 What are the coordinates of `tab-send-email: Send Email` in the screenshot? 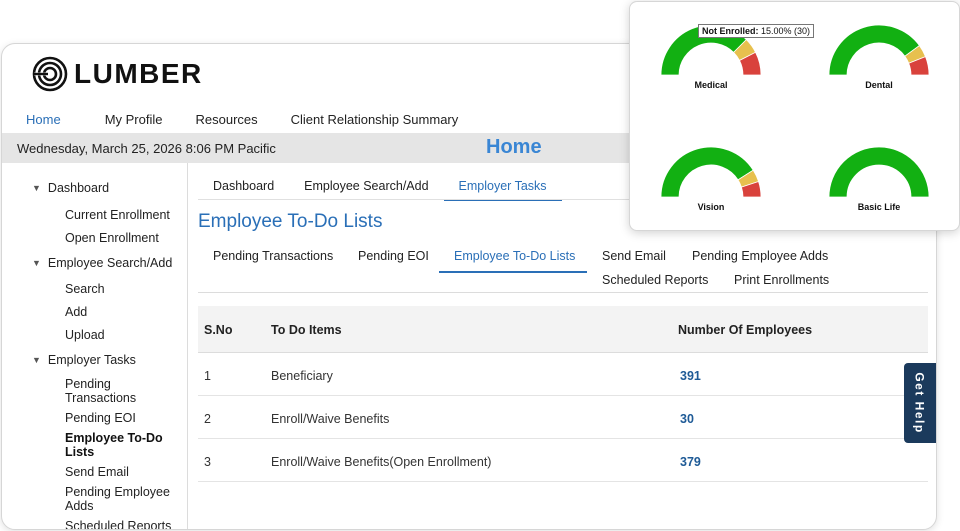 It's located at (634, 256).